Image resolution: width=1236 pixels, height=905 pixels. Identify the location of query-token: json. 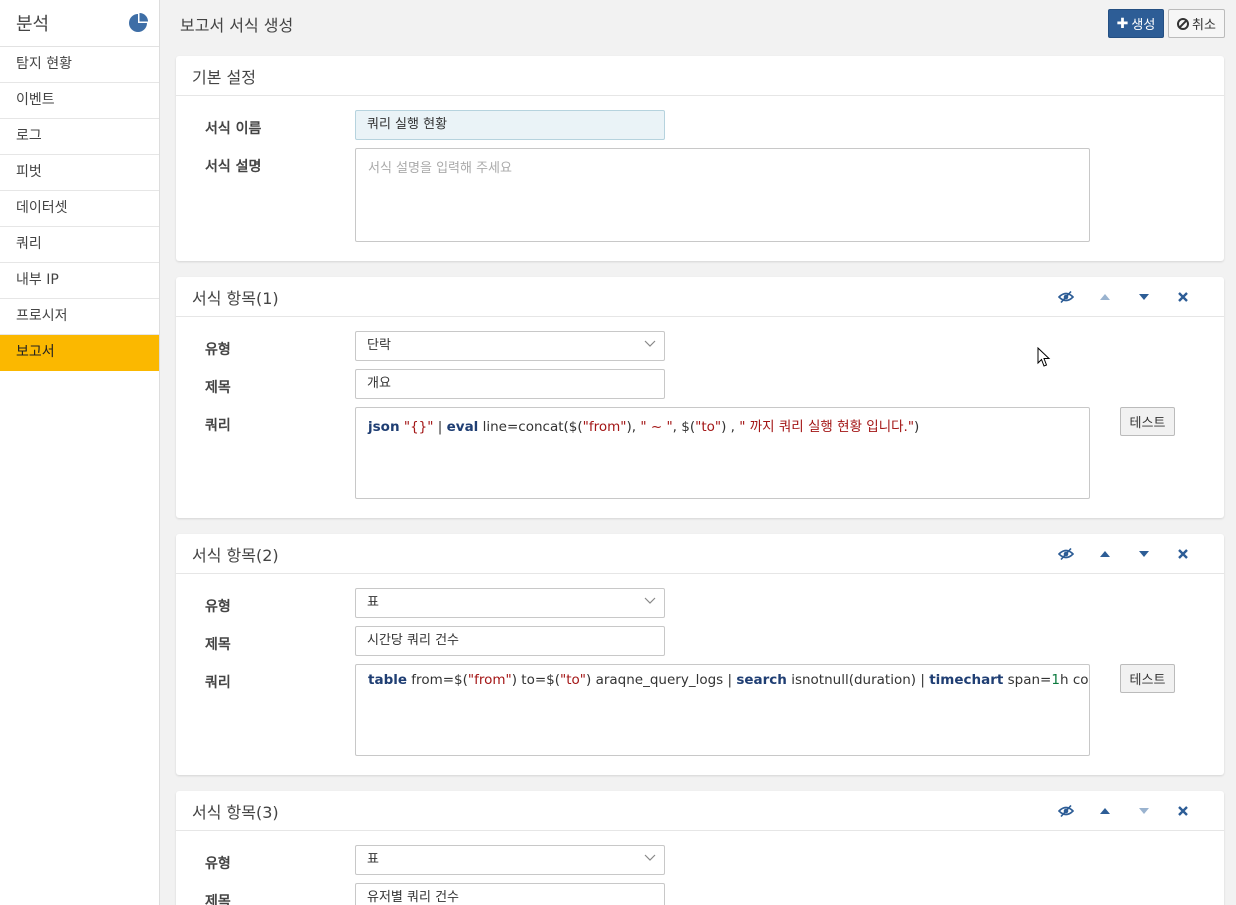
(384, 427).